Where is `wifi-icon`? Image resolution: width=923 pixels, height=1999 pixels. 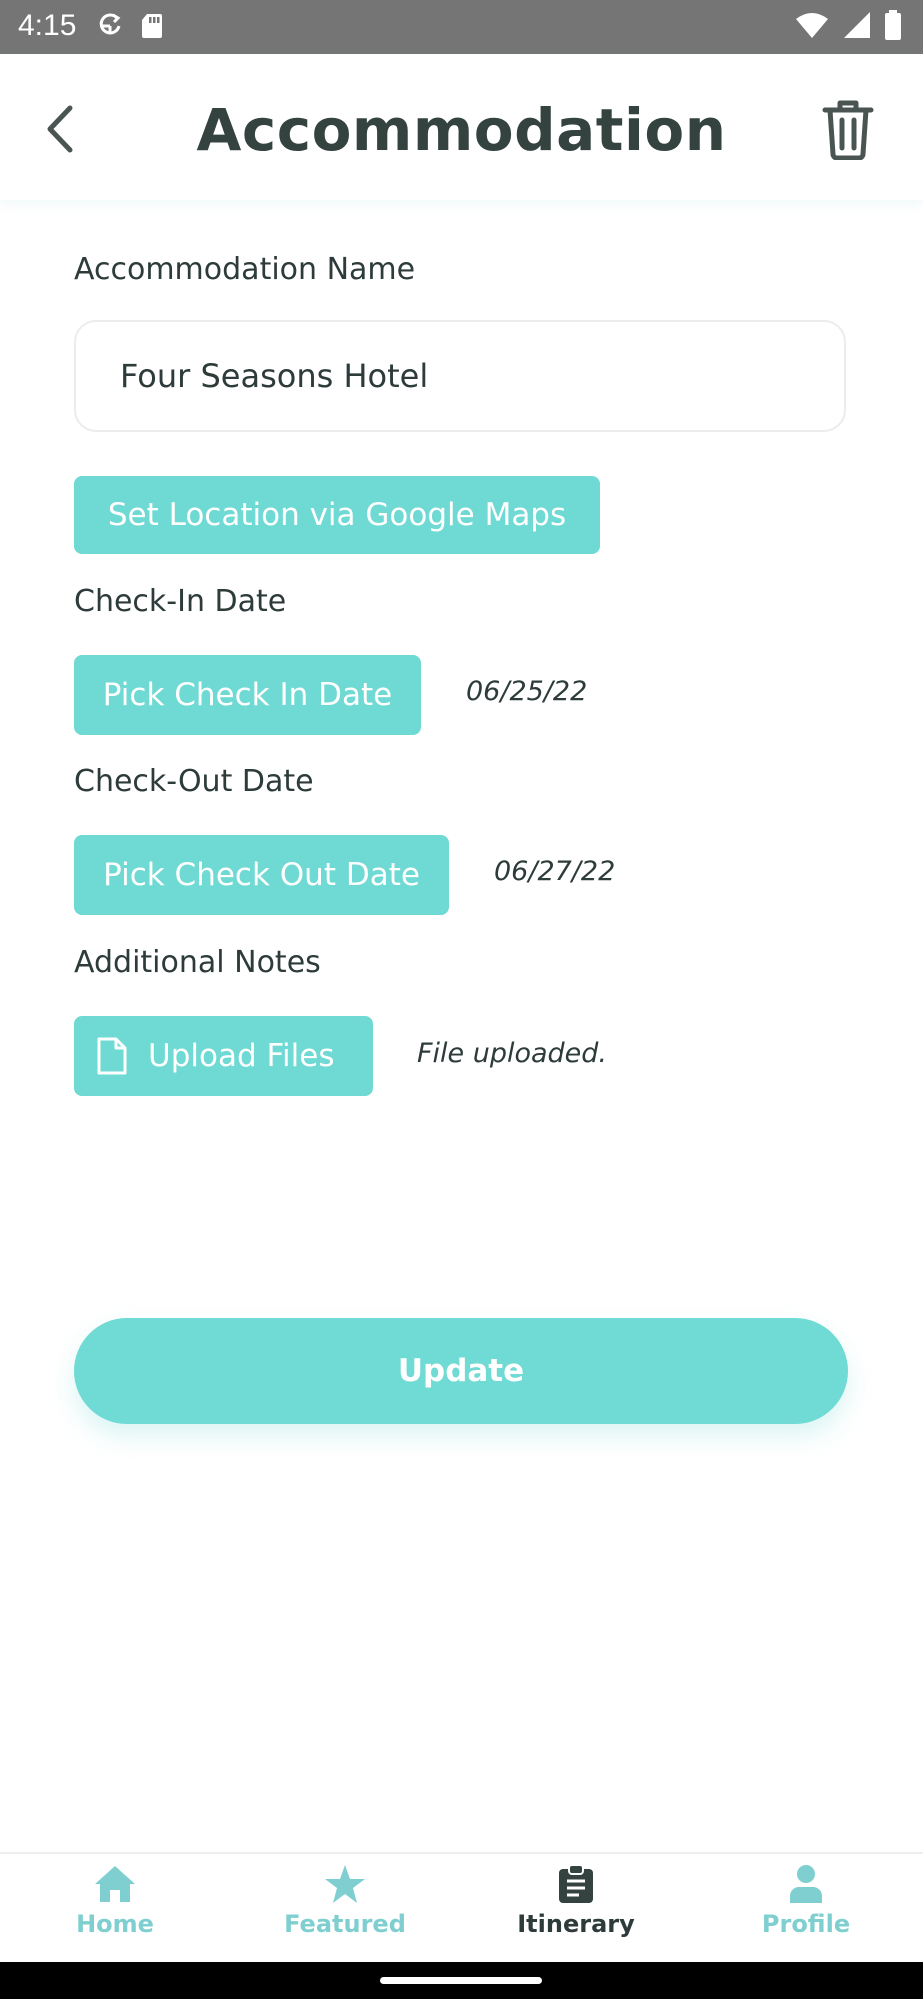
wifi-icon is located at coordinates (812, 27).